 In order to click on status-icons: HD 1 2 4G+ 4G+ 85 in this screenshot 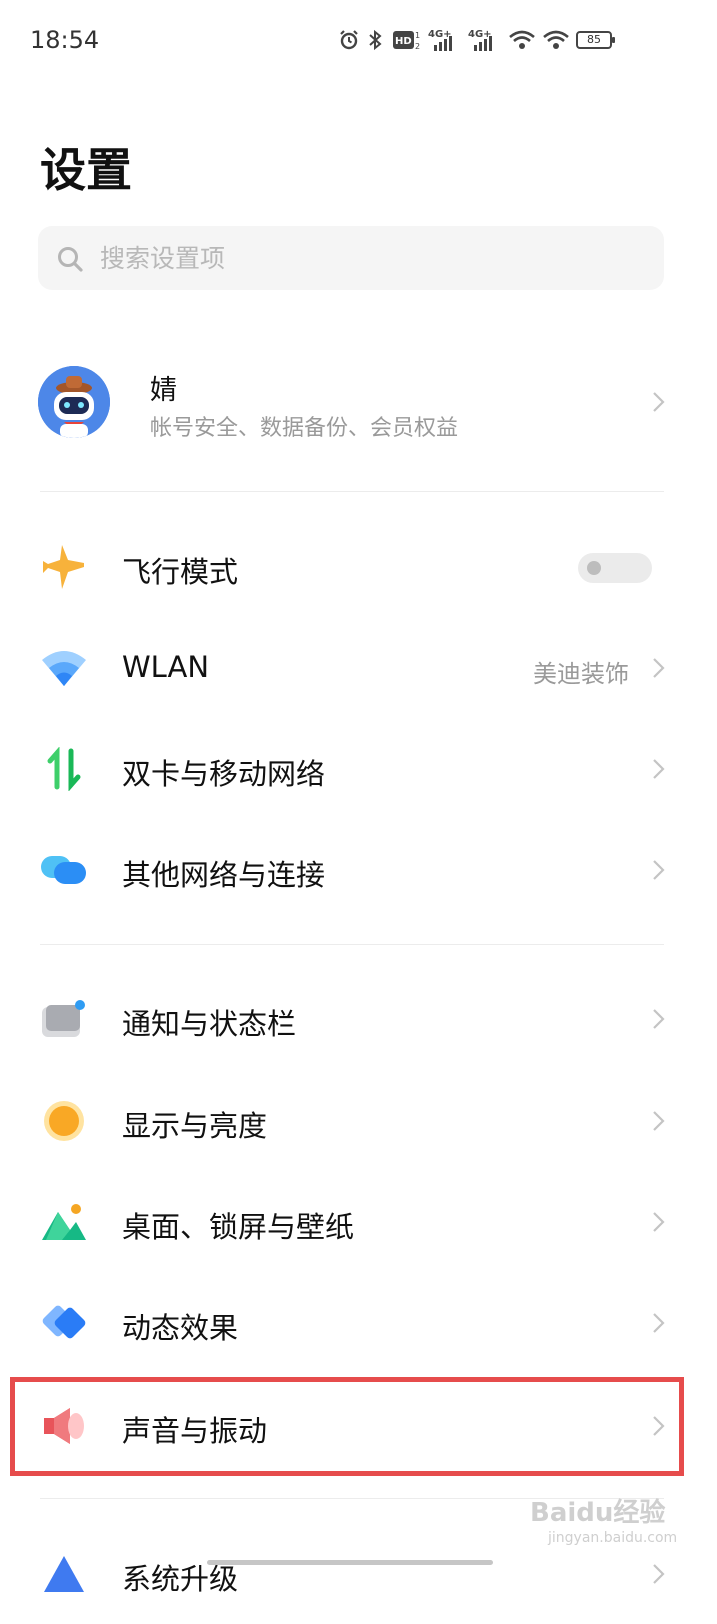, I will do `click(476, 40)`.